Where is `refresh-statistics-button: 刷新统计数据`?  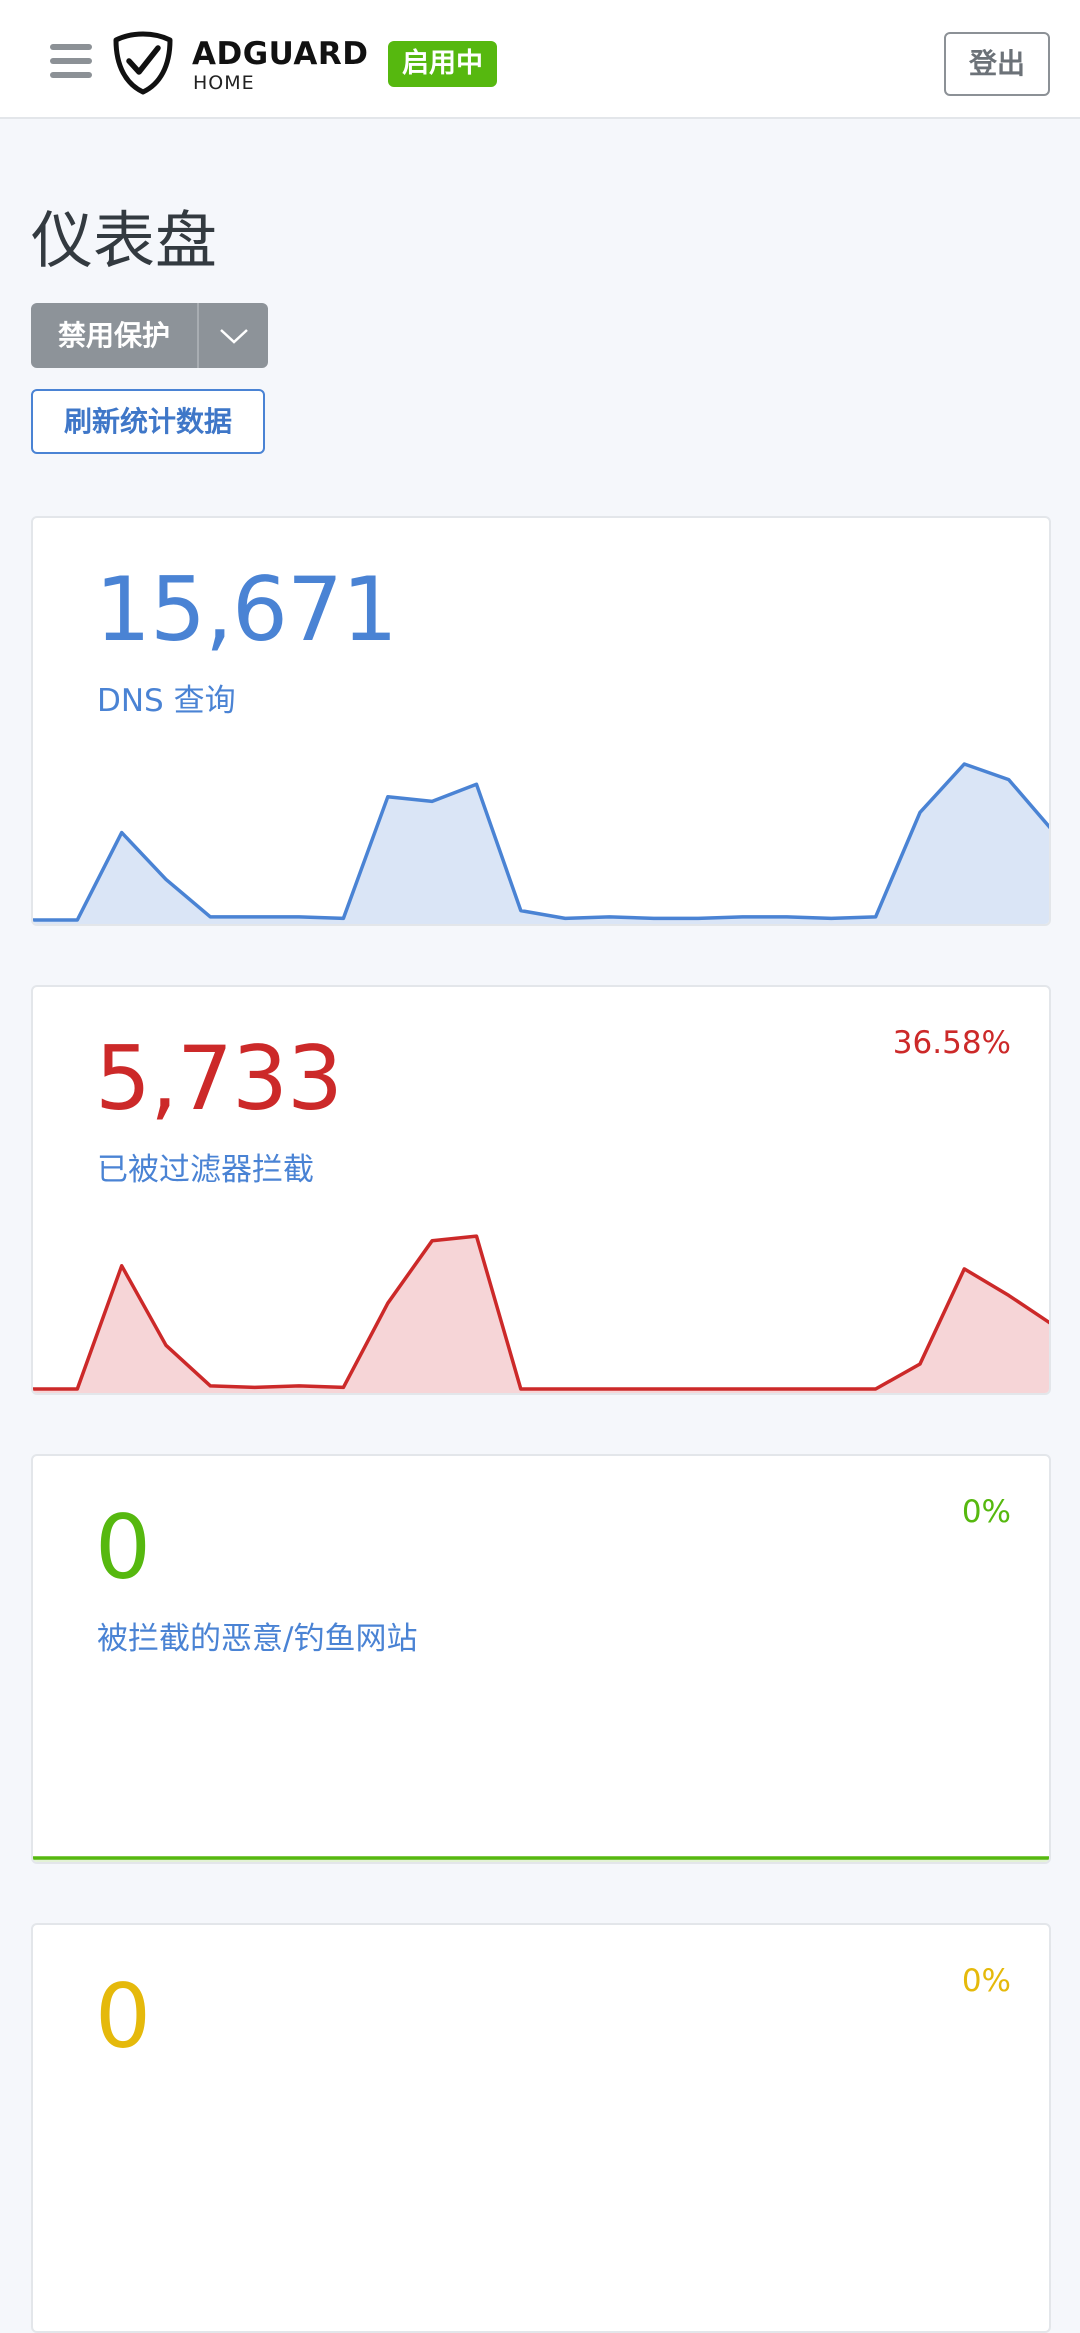 refresh-statistics-button: 刷新统计数据 is located at coordinates (148, 421).